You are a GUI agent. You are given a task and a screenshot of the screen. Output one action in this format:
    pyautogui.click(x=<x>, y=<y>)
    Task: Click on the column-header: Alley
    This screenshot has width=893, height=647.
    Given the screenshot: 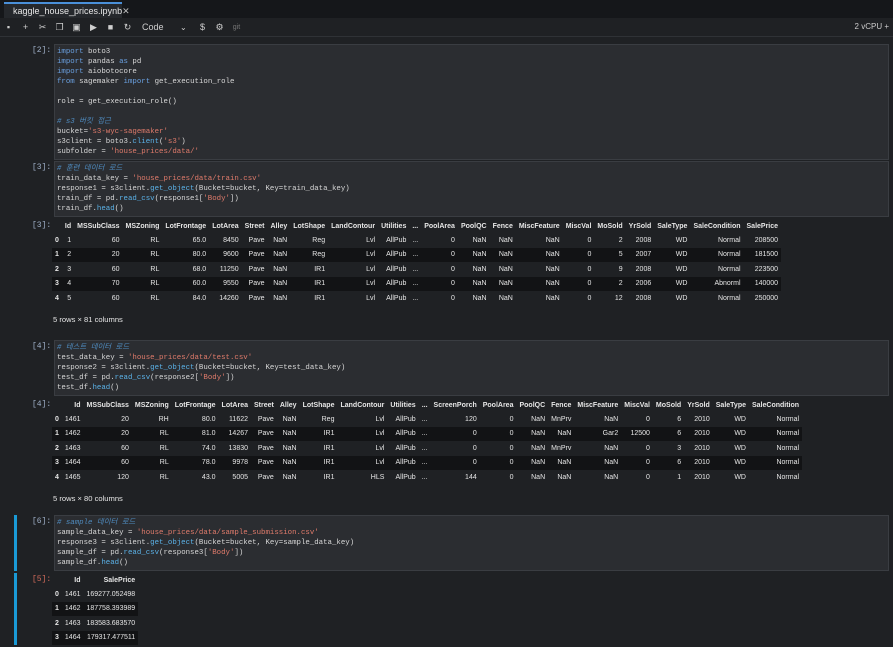 What is the action you would take?
    pyautogui.click(x=288, y=405)
    